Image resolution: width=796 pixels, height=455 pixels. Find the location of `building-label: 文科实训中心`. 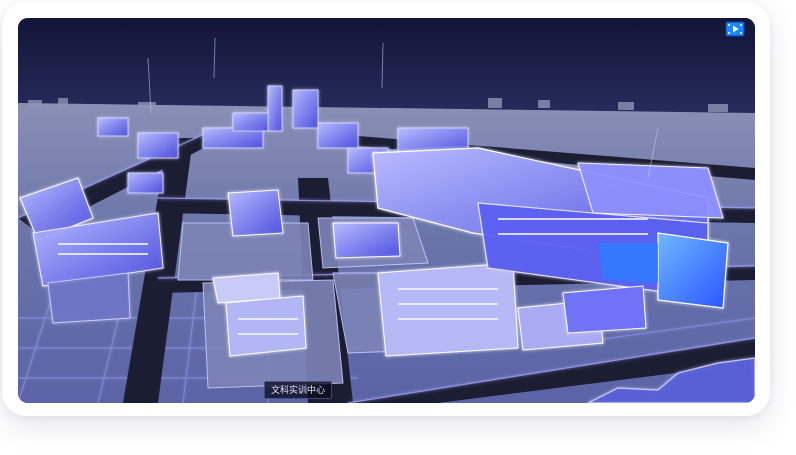

building-label: 文科实训中心 is located at coordinates (298, 390).